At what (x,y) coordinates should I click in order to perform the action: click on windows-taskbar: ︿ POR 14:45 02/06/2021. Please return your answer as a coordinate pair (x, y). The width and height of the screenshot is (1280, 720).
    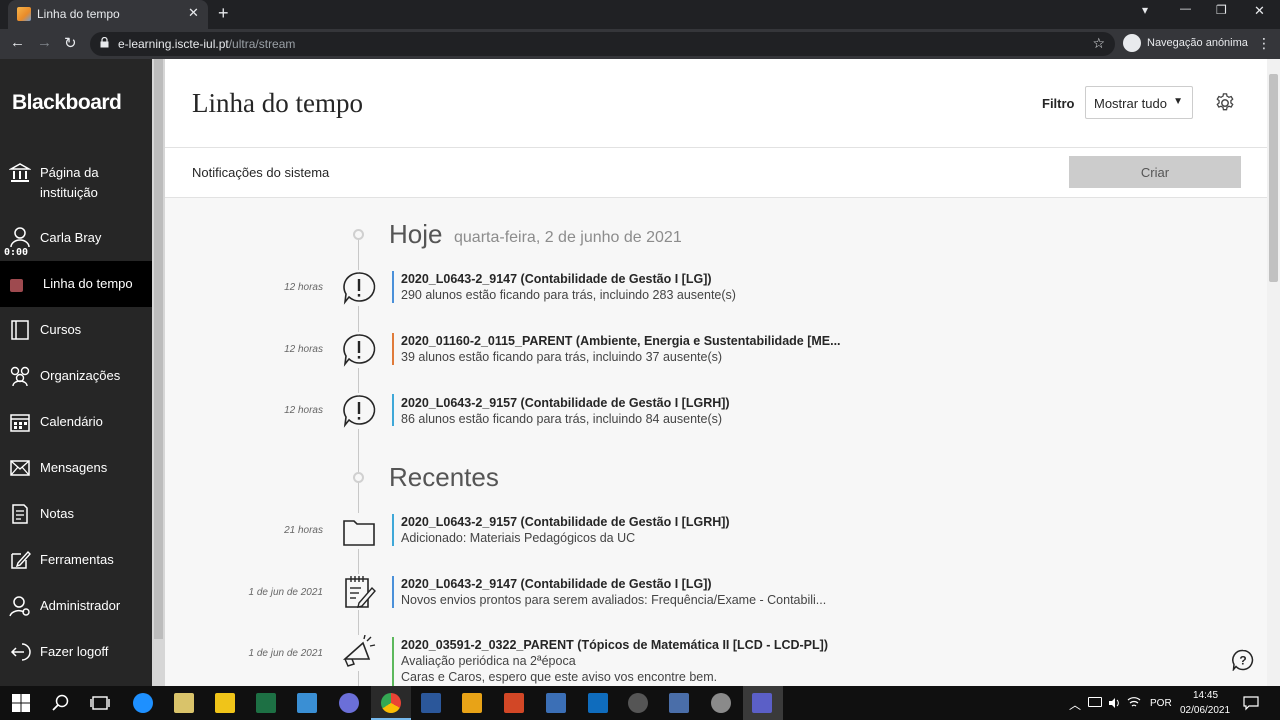
    Looking at the image, I should click on (640, 703).